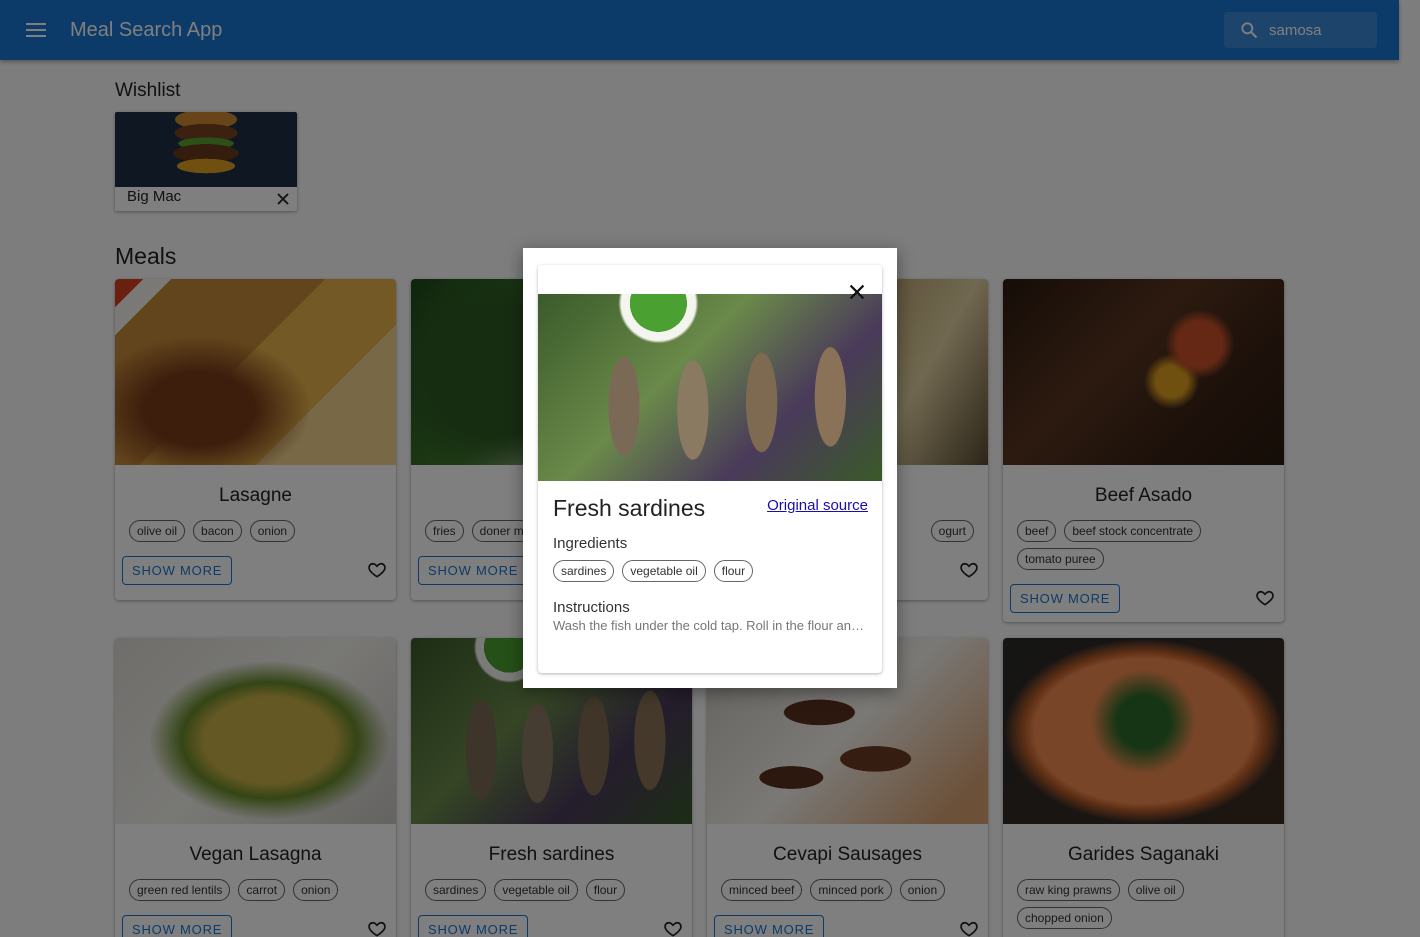  What do you see at coordinates (710, 387) in the screenshot?
I see `meal-detail-image` at bounding box center [710, 387].